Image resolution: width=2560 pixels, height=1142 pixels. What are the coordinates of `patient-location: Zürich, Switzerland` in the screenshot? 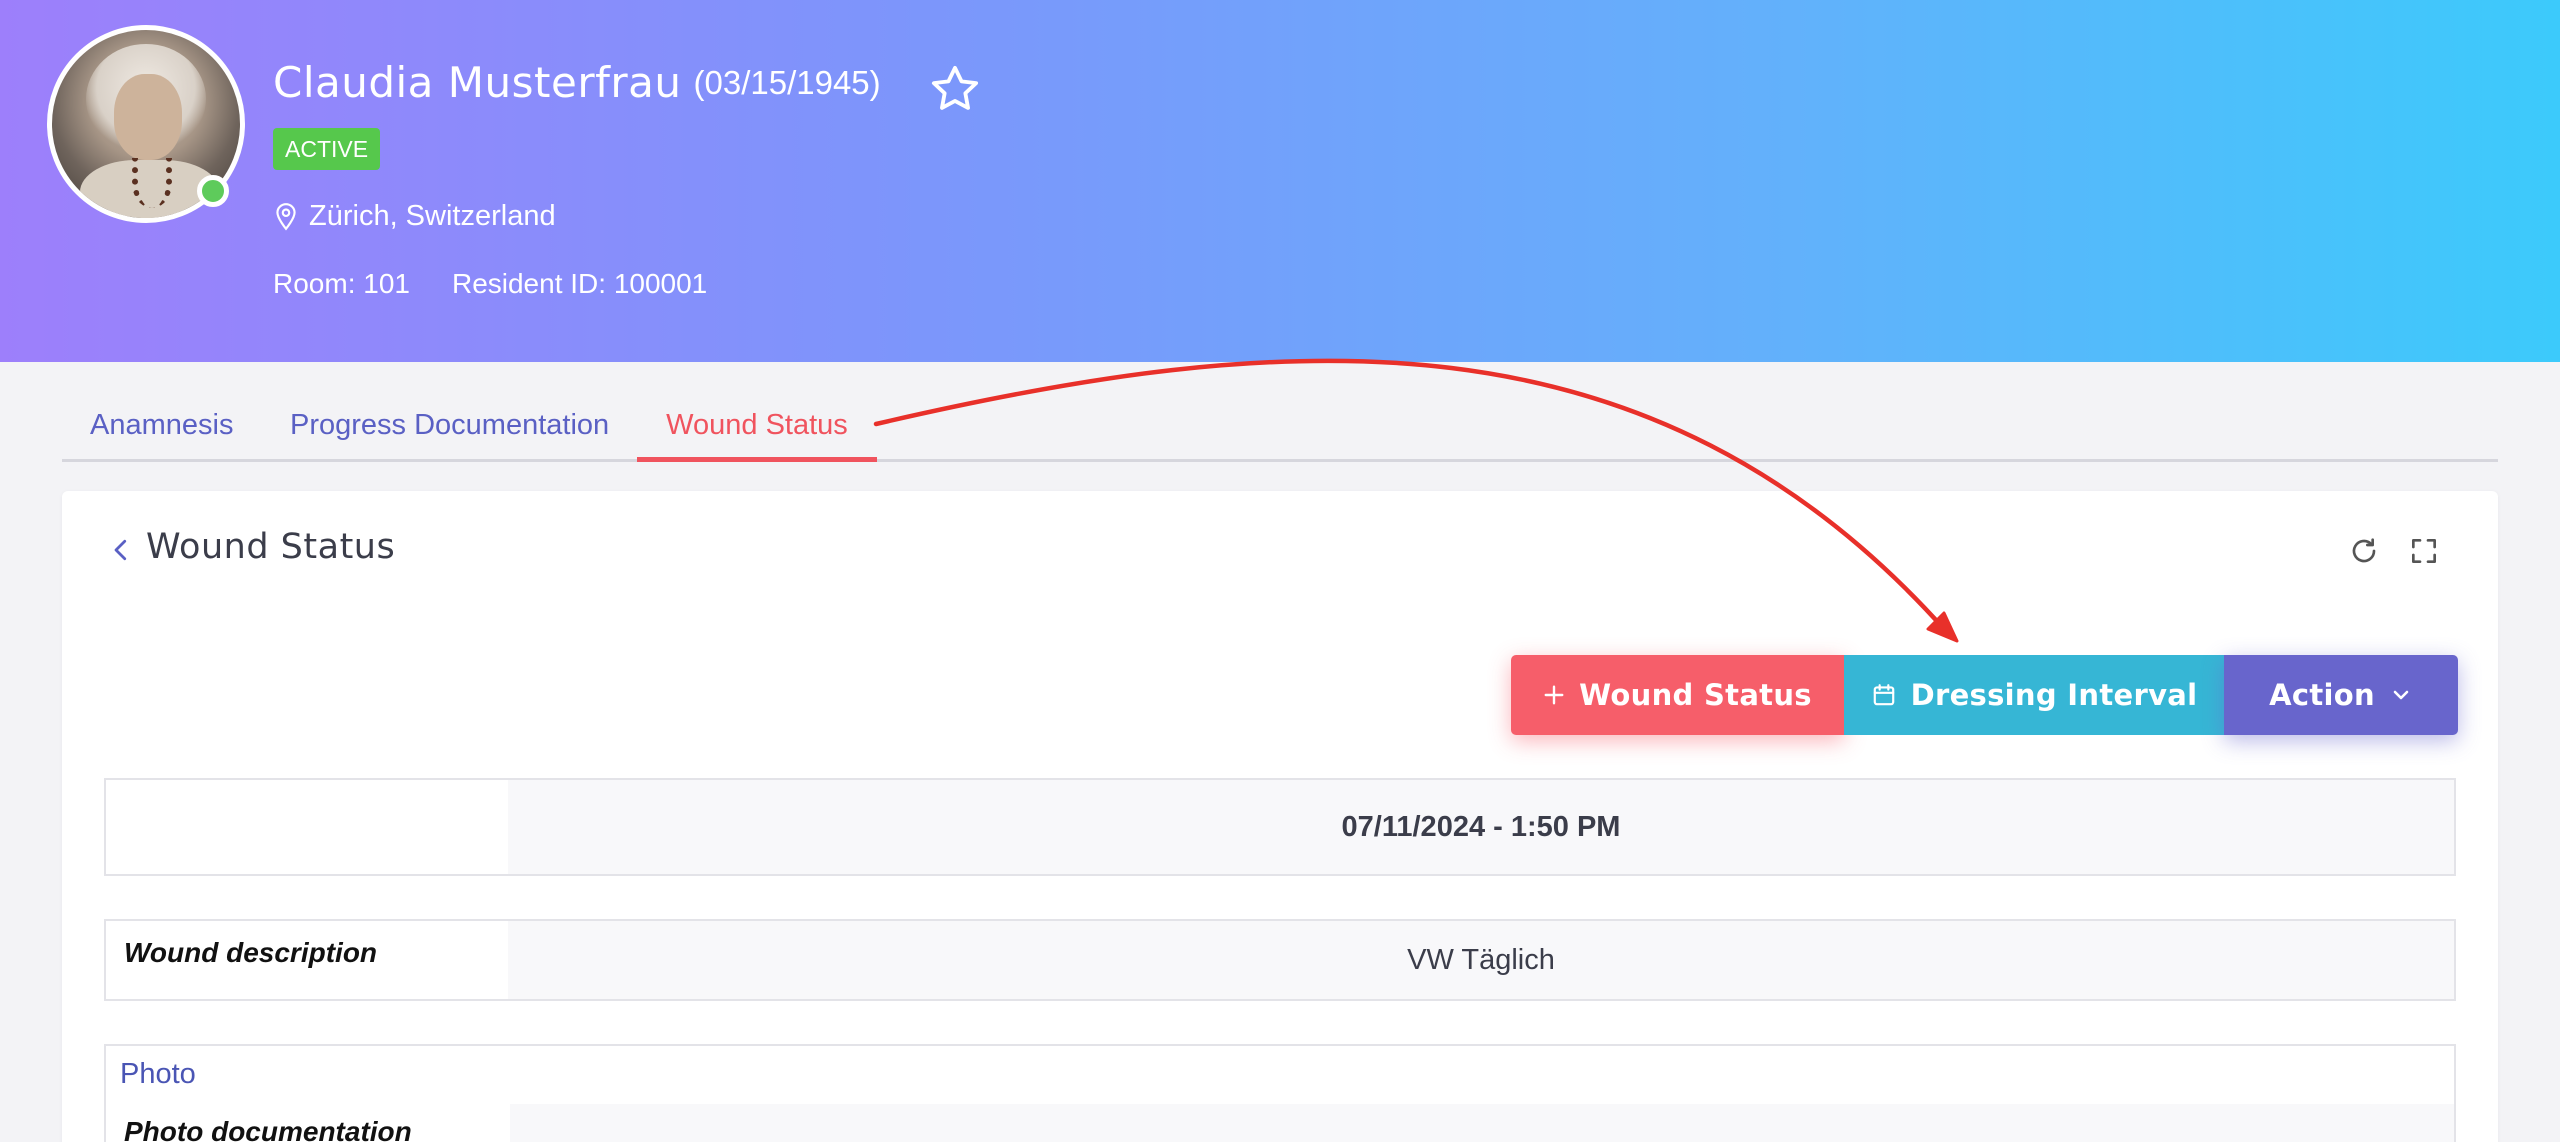 It's located at (414, 216).